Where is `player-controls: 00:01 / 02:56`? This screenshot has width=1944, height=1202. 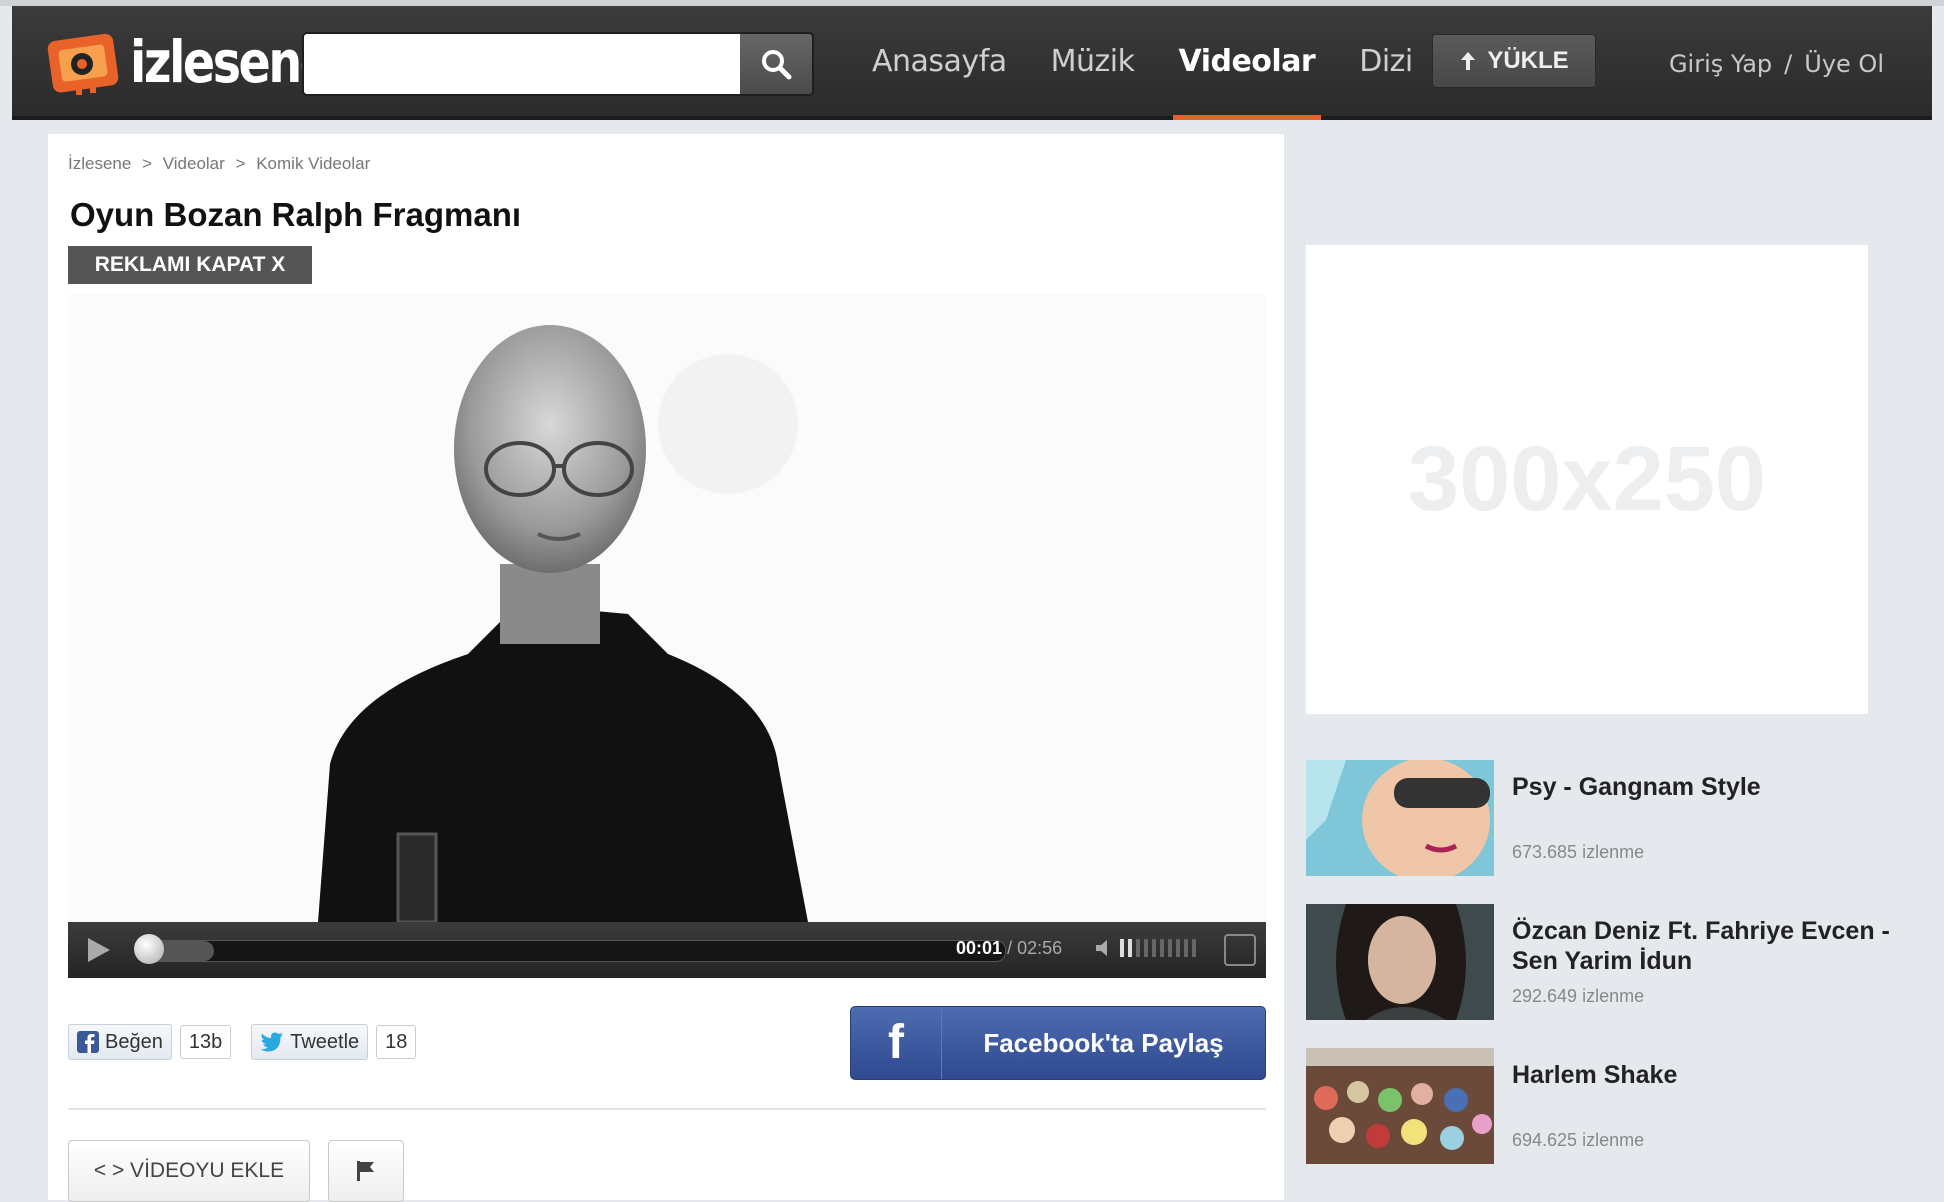
player-controls: 00:01 / 02:56 is located at coordinates (667, 950).